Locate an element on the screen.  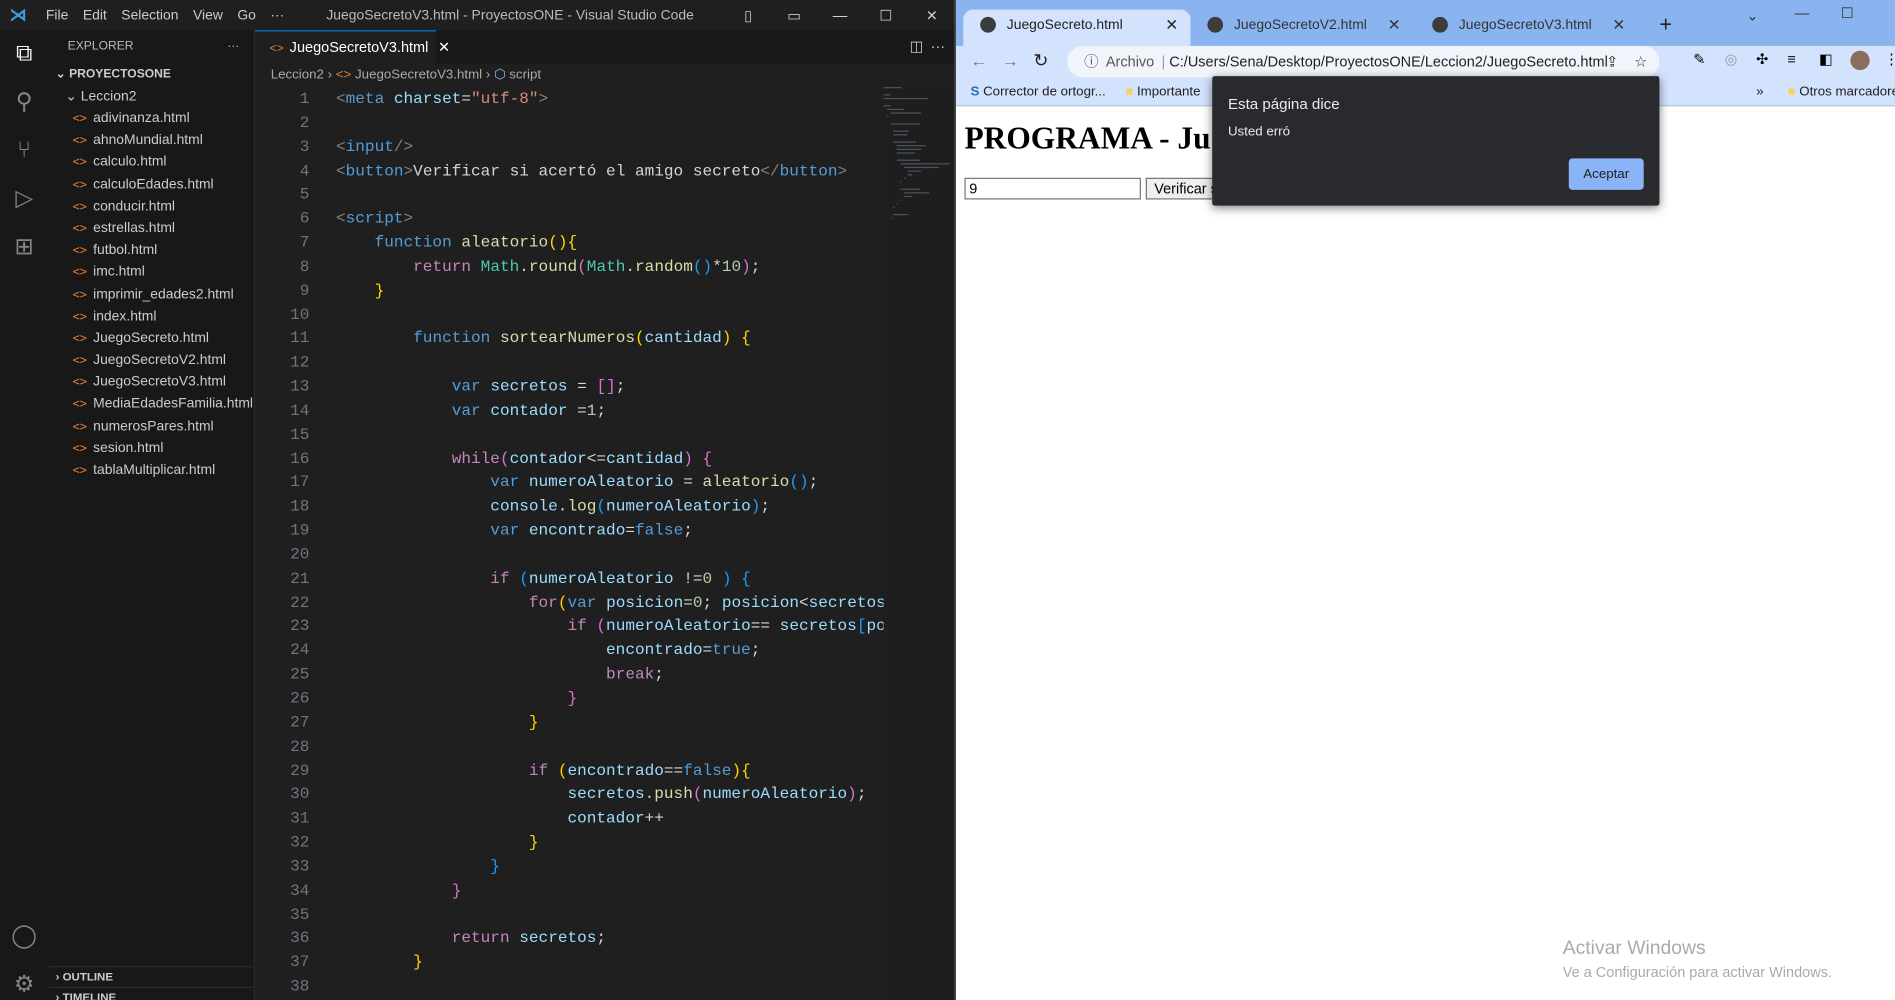
bookmark-importante: ■ Importante is located at coordinates (1162, 91).